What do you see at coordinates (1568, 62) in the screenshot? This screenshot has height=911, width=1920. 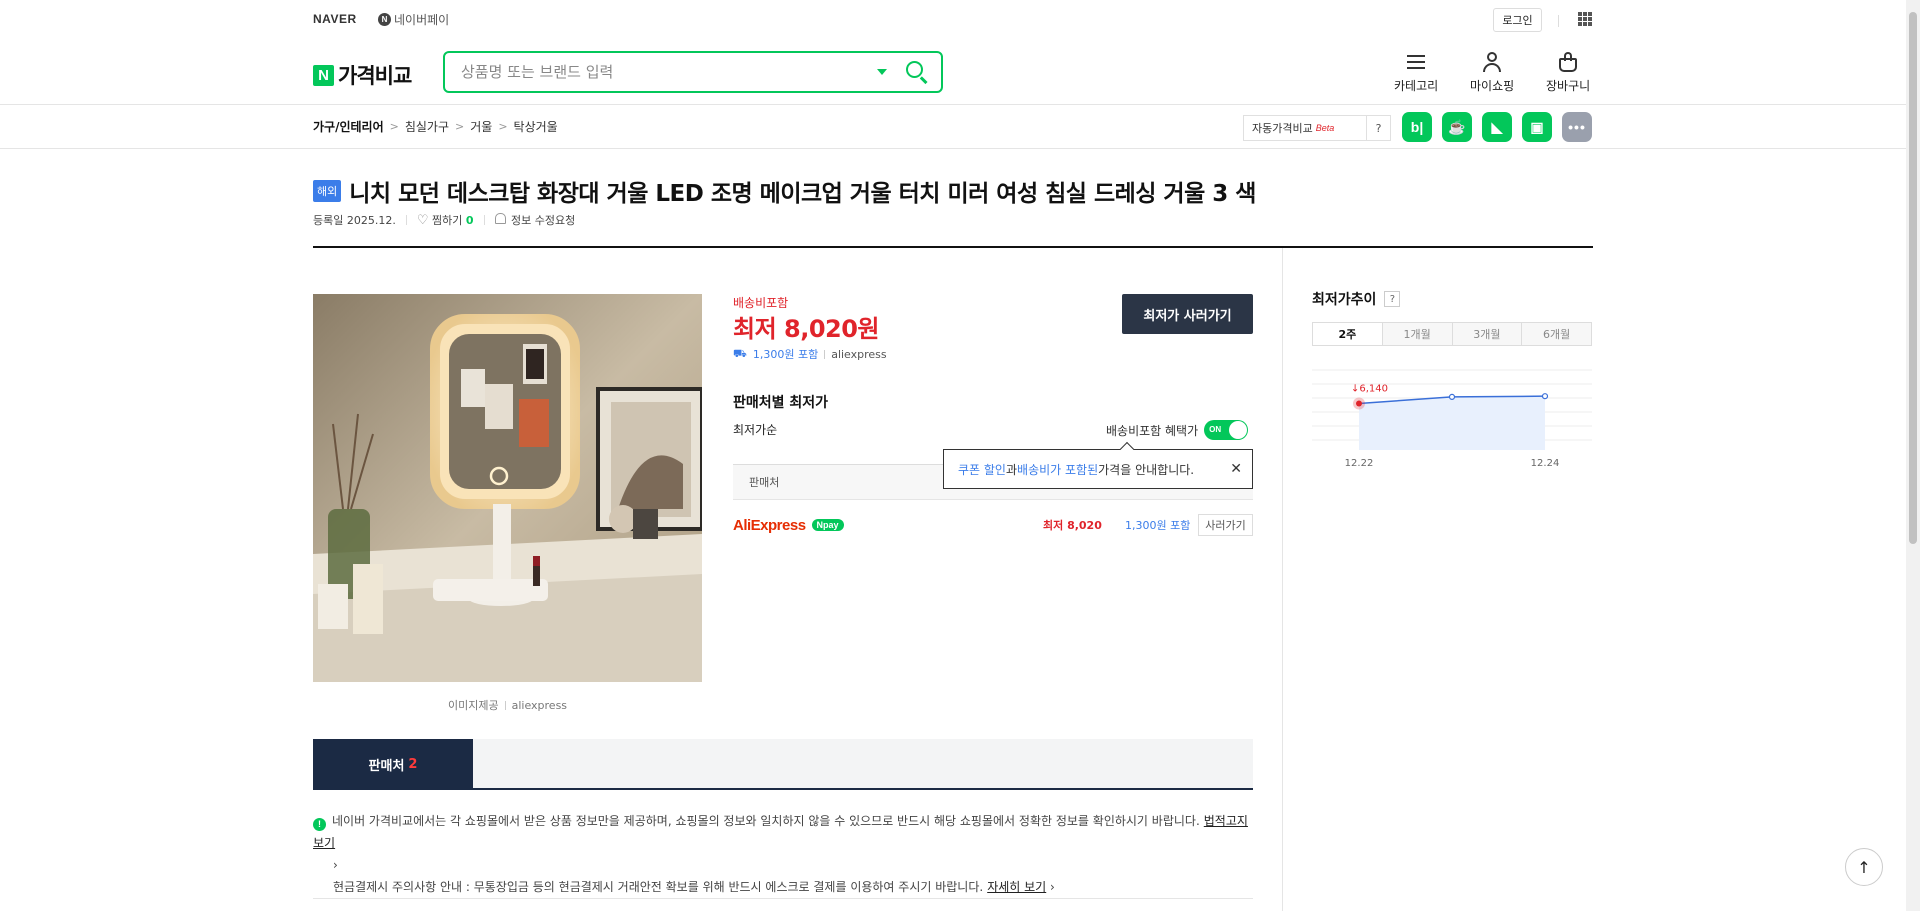 I see `bag-icon` at bounding box center [1568, 62].